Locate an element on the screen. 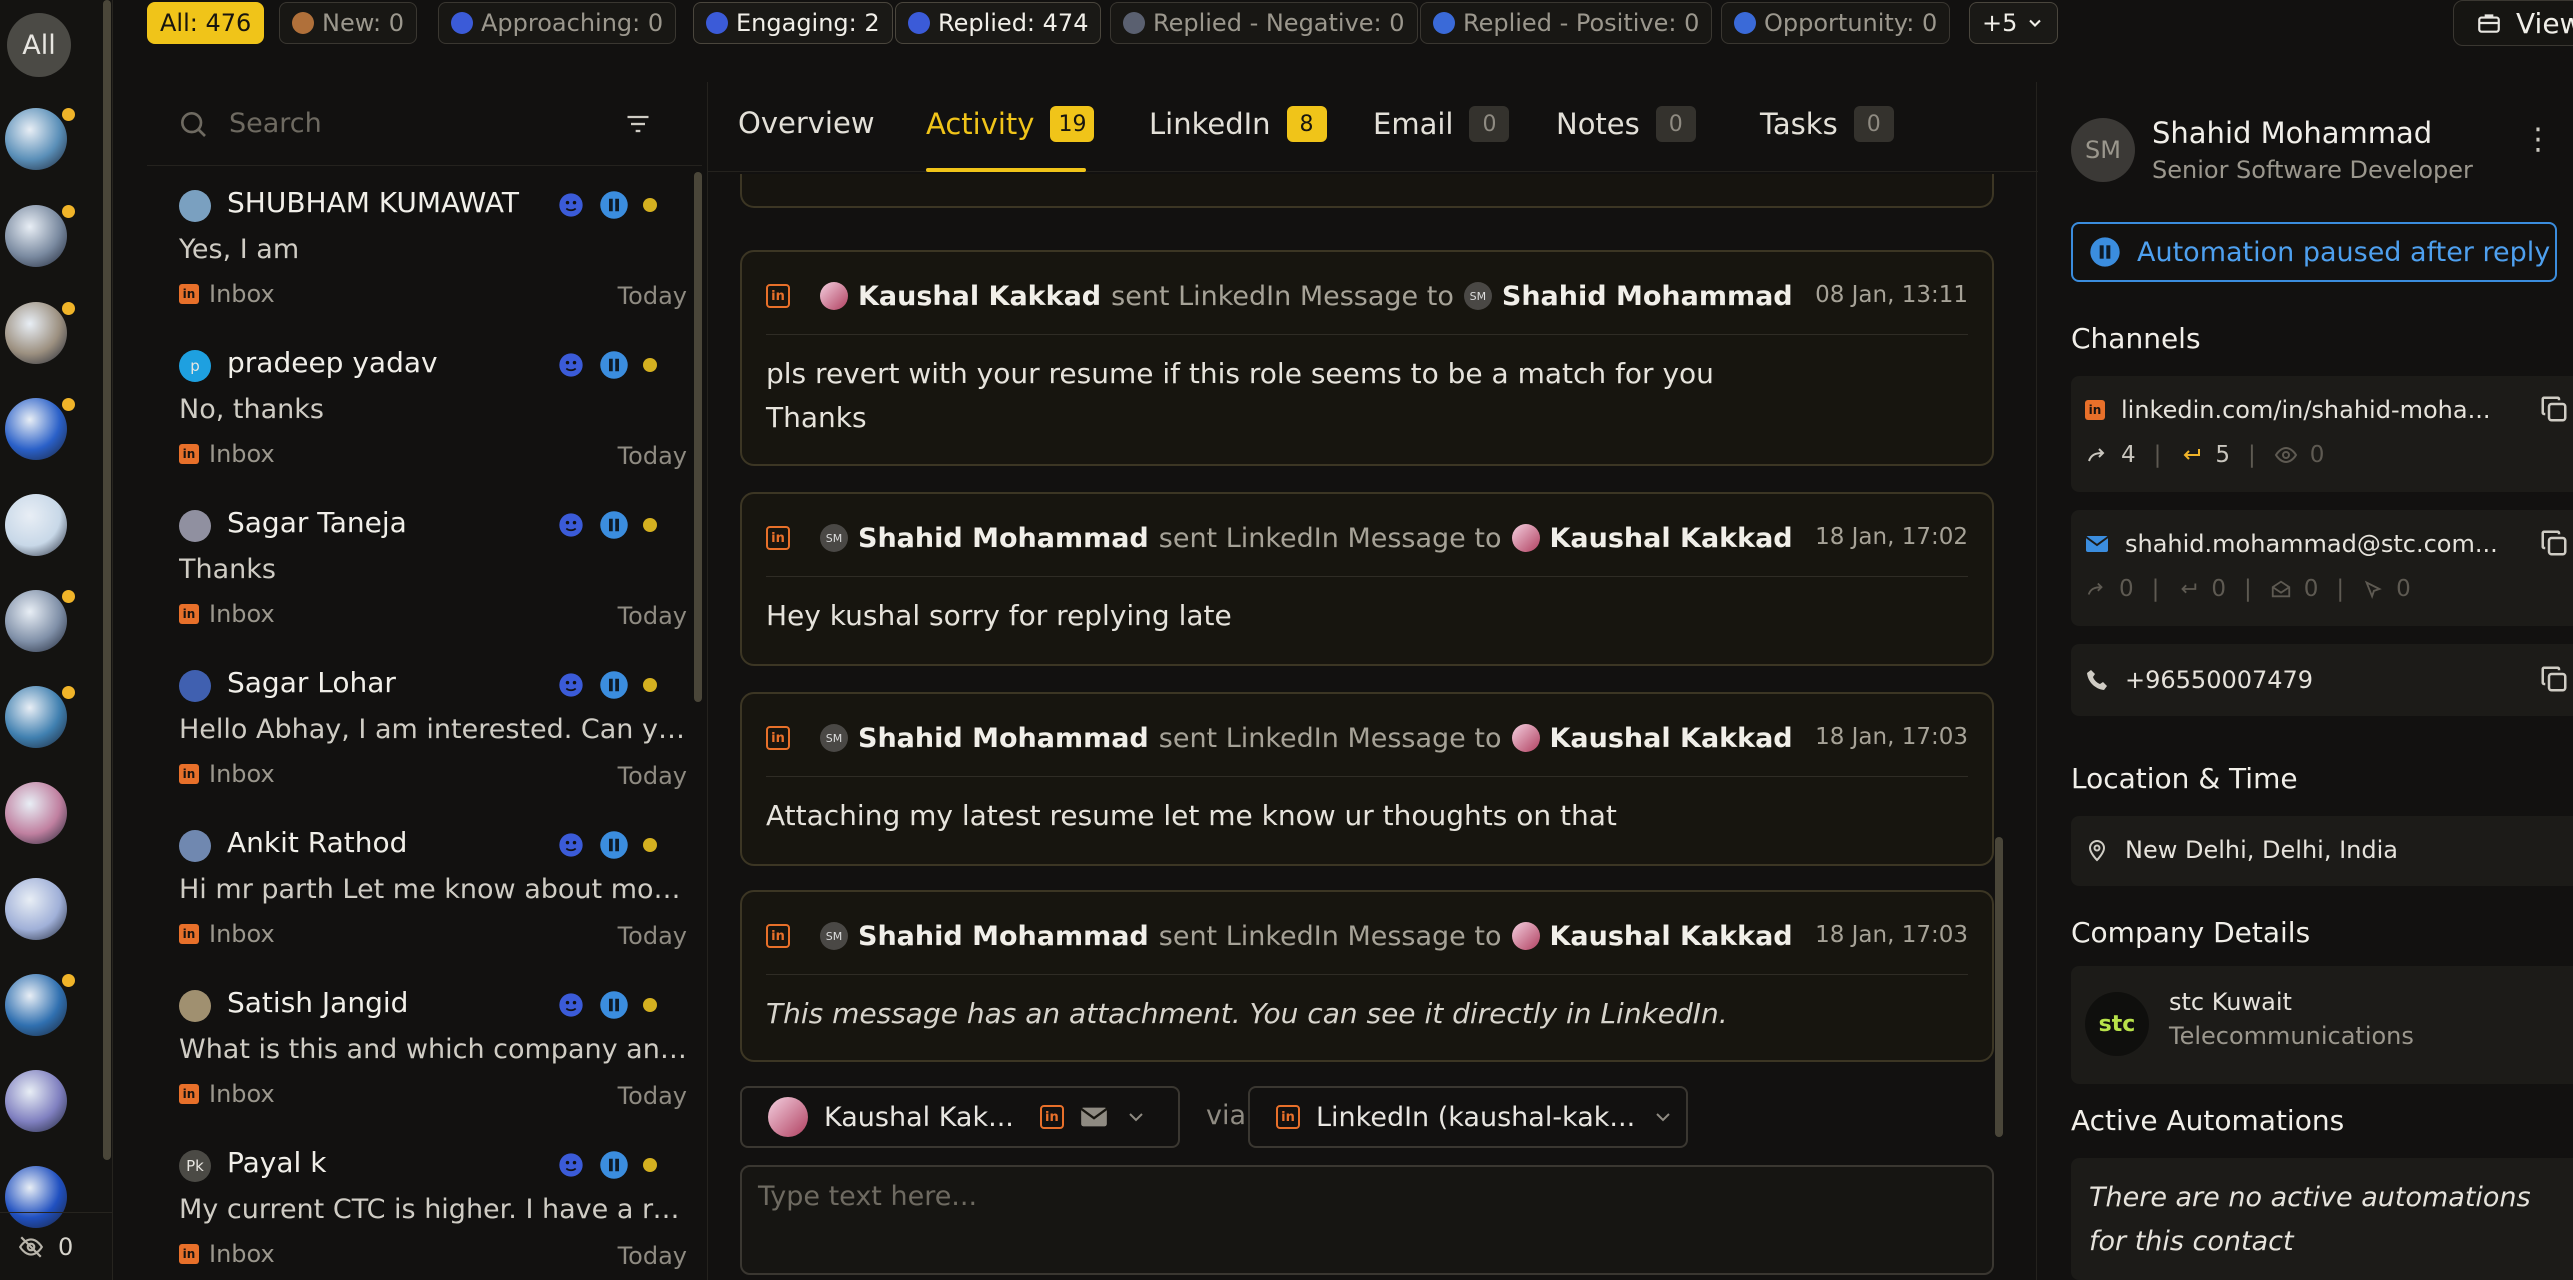 This screenshot has width=2573, height=1280. list-scrollbar is located at coordinates (698, 437).